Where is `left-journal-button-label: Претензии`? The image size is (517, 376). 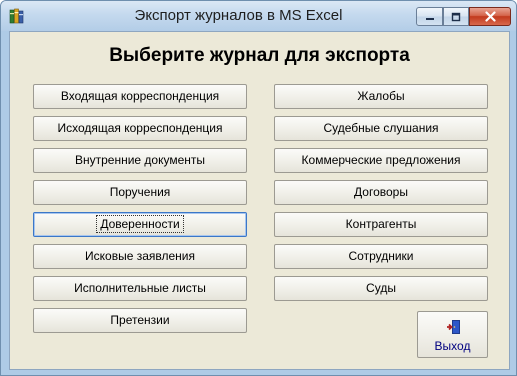 left-journal-button-label: Претензии is located at coordinates (140, 320).